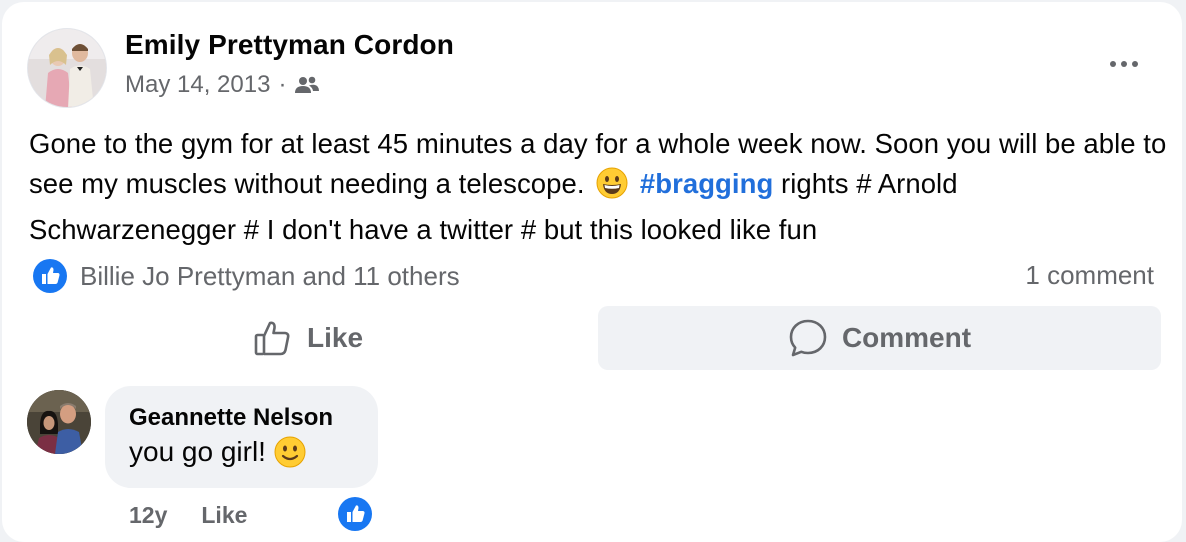 The width and height of the screenshot is (1186, 542). Describe the element at coordinates (307, 85) in the screenshot. I see `friends-icon` at that location.